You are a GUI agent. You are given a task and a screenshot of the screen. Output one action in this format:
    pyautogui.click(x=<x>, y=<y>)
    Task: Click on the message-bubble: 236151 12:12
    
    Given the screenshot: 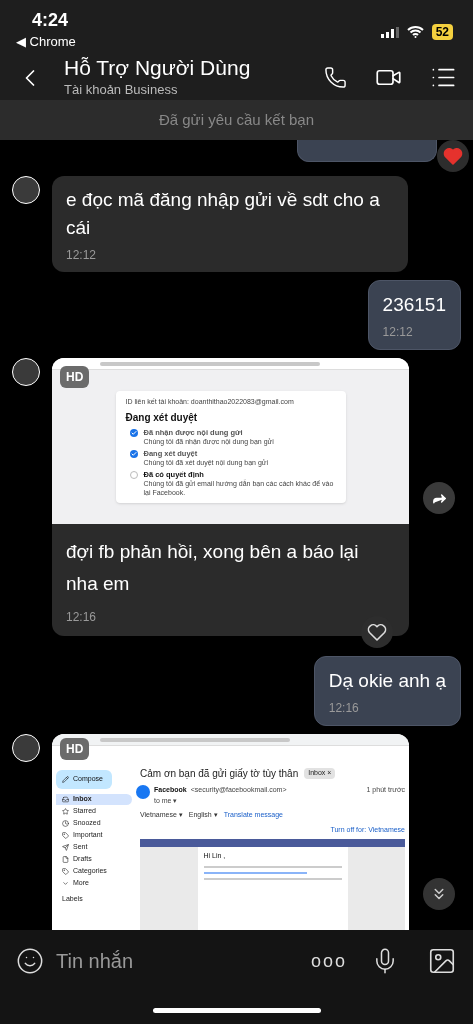 What is the action you would take?
    pyautogui.click(x=414, y=315)
    